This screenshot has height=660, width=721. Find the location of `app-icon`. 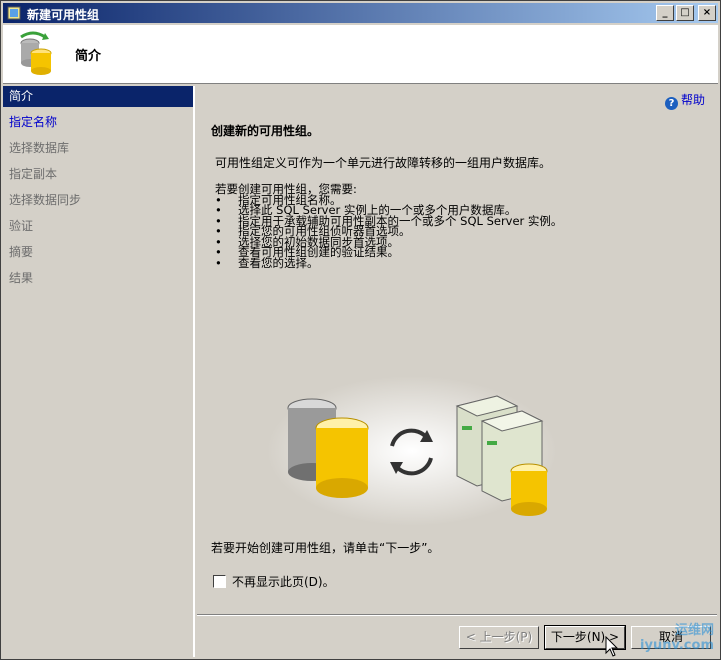

app-icon is located at coordinates (14, 13).